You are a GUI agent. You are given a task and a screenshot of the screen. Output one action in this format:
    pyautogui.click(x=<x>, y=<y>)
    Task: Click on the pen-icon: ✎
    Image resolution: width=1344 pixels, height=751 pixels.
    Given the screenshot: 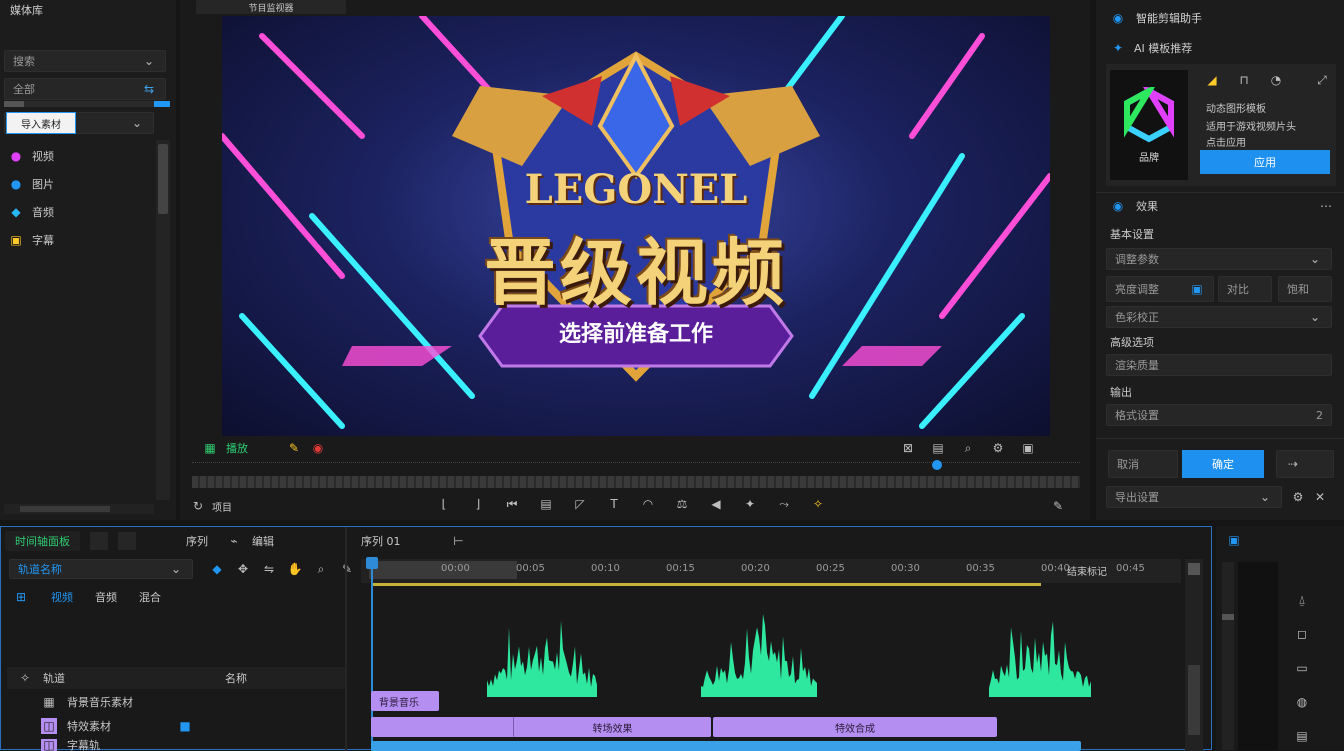 What is the action you would take?
    pyautogui.click(x=347, y=569)
    